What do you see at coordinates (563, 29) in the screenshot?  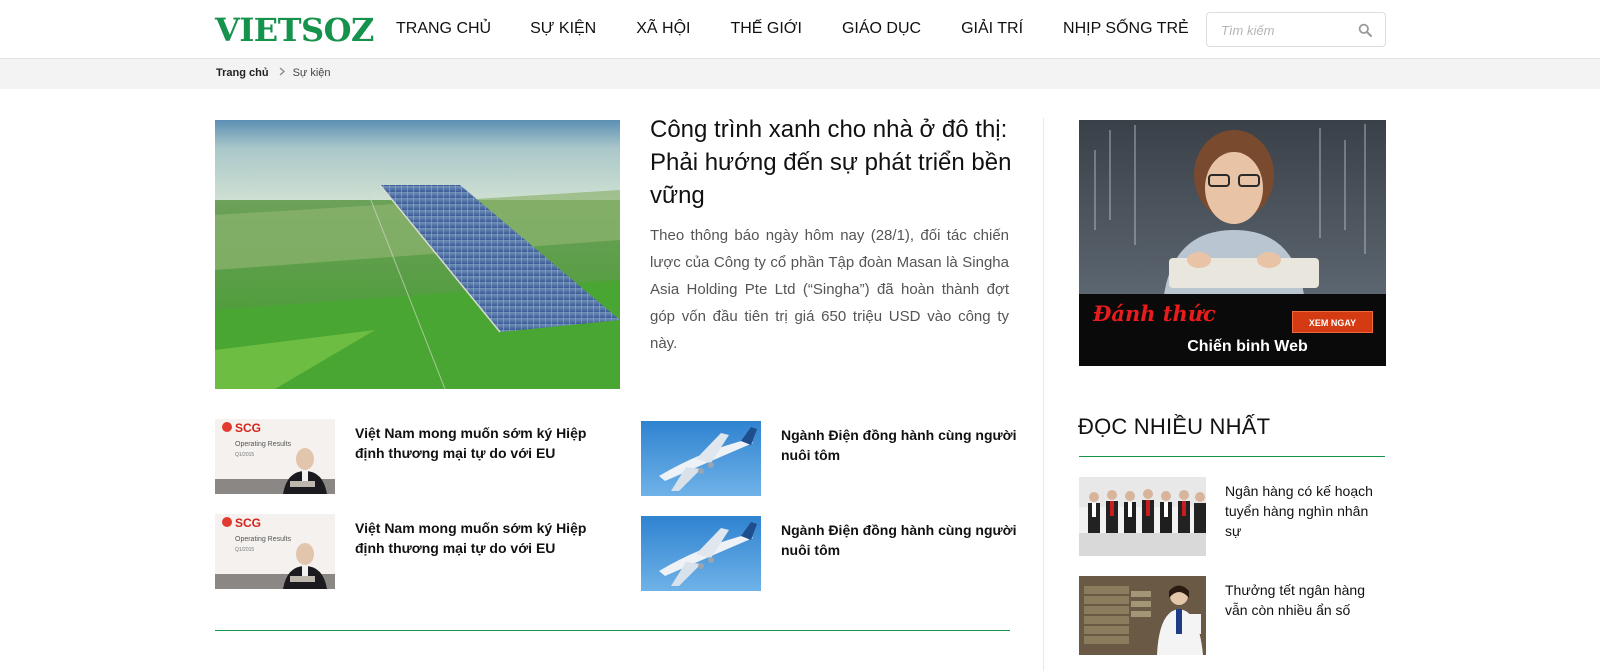 I see `nav-item-su-kien: SỰ KIỆN` at bounding box center [563, 29].